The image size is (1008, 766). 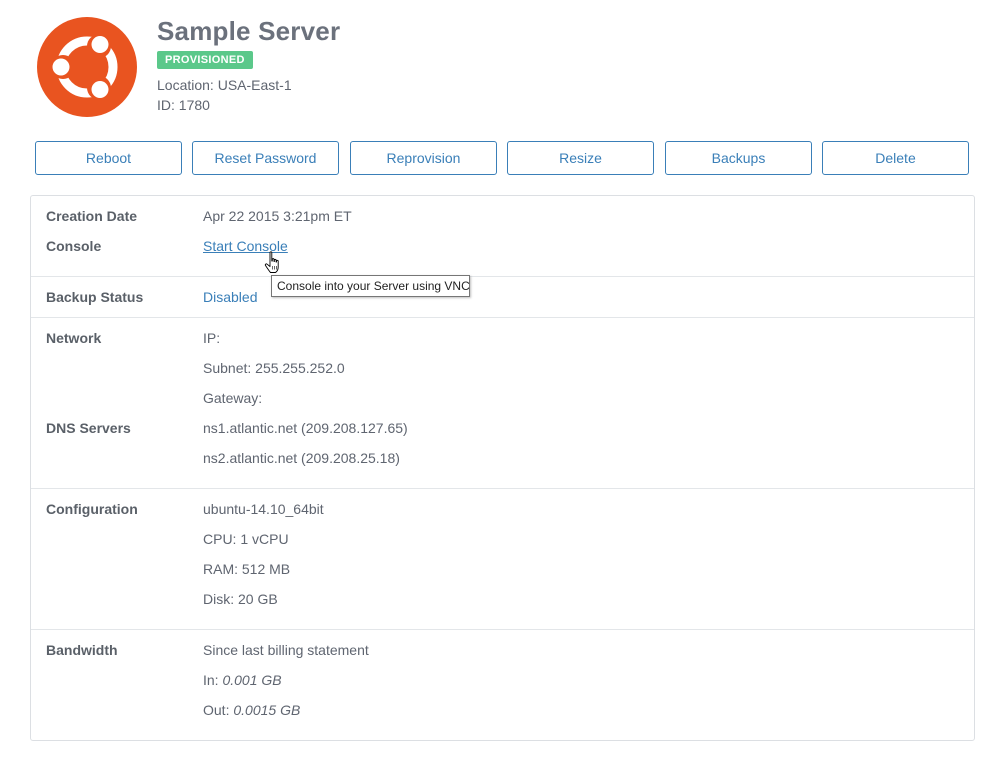 What do you see at coordinates (301, 458) in the screenshot?
I see `dns-server-2: ns2.atlantic.net (209.208.25.18)` at bounding box center [301, 458].